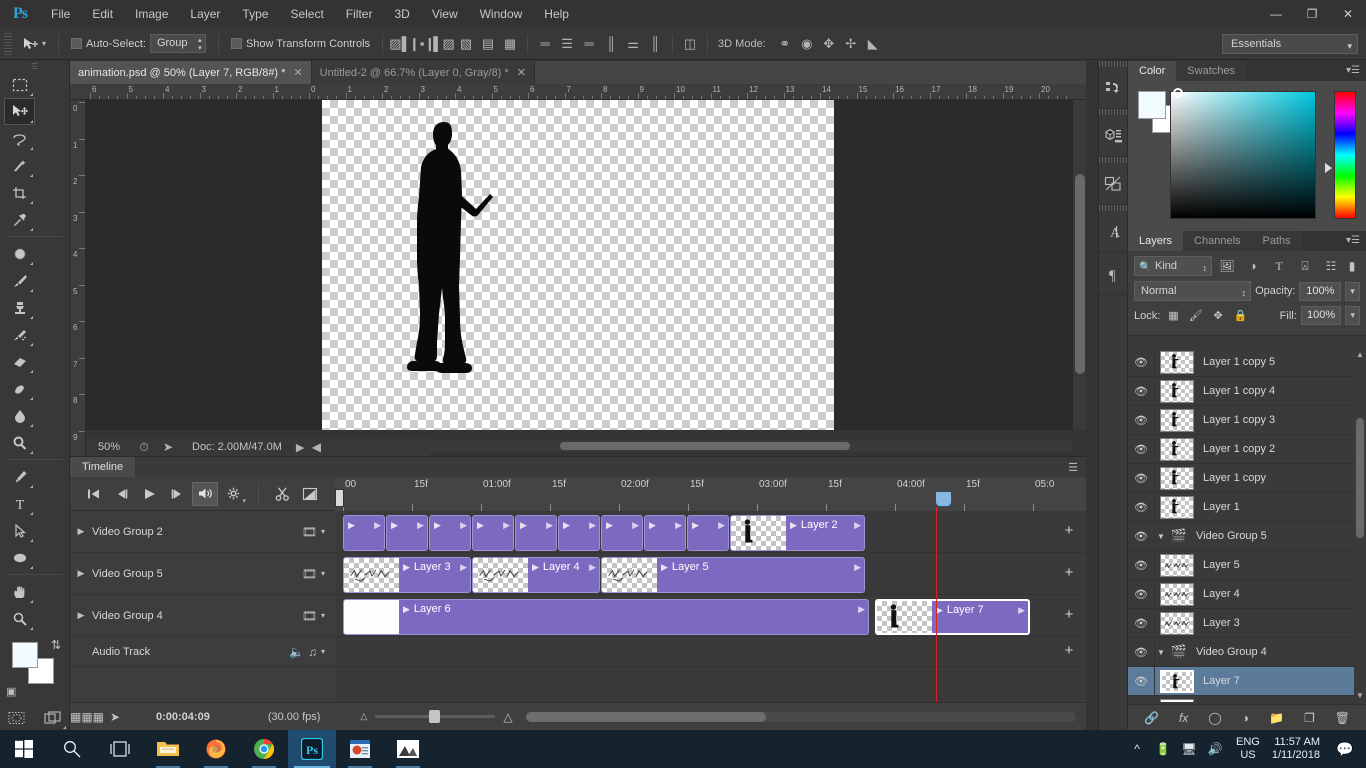 The height and width of the screenshot is (768, 1366). Describe the element at coordinates (1211, 71) in the screenshot. I see `tab-swatches: Swatches` at that location.